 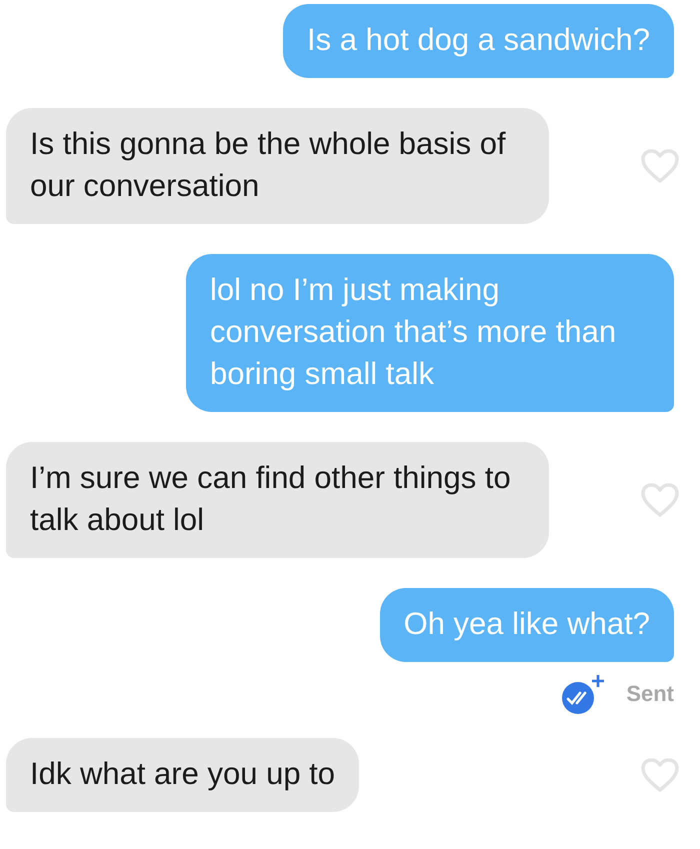 I want to click on message-status: Sent, so click(x=650, y=694).